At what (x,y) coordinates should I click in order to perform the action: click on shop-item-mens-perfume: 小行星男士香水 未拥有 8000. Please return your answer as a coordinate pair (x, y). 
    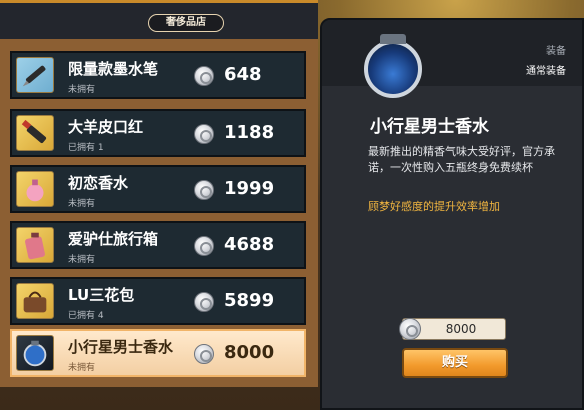
    Looking at the image, I should click on (158, 353).